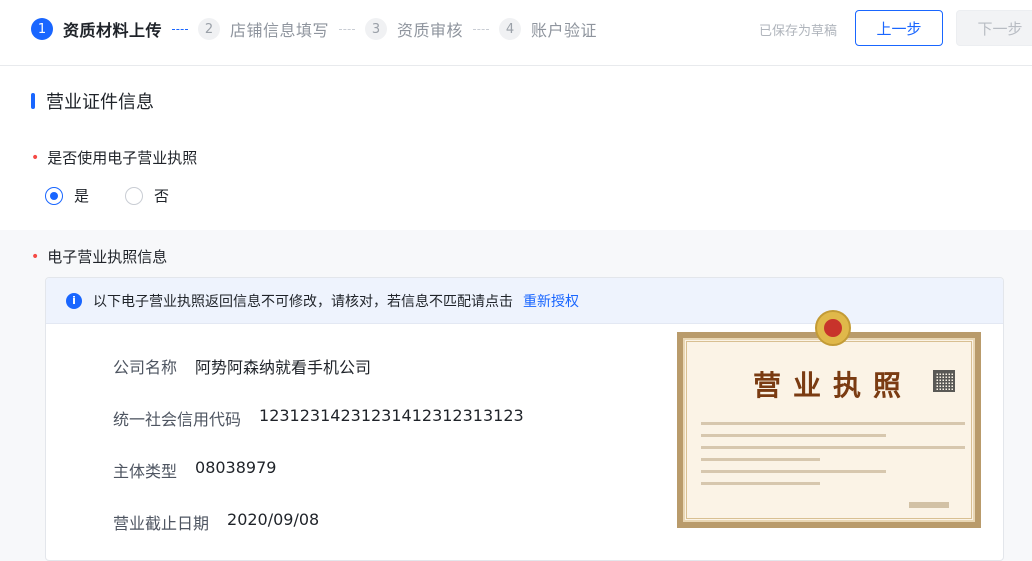 The height and width of the screenshot is (561, 1032). Describe the element at coordinates (209, 29) in the screenshot. I see `step-2-number: 2` at that location.